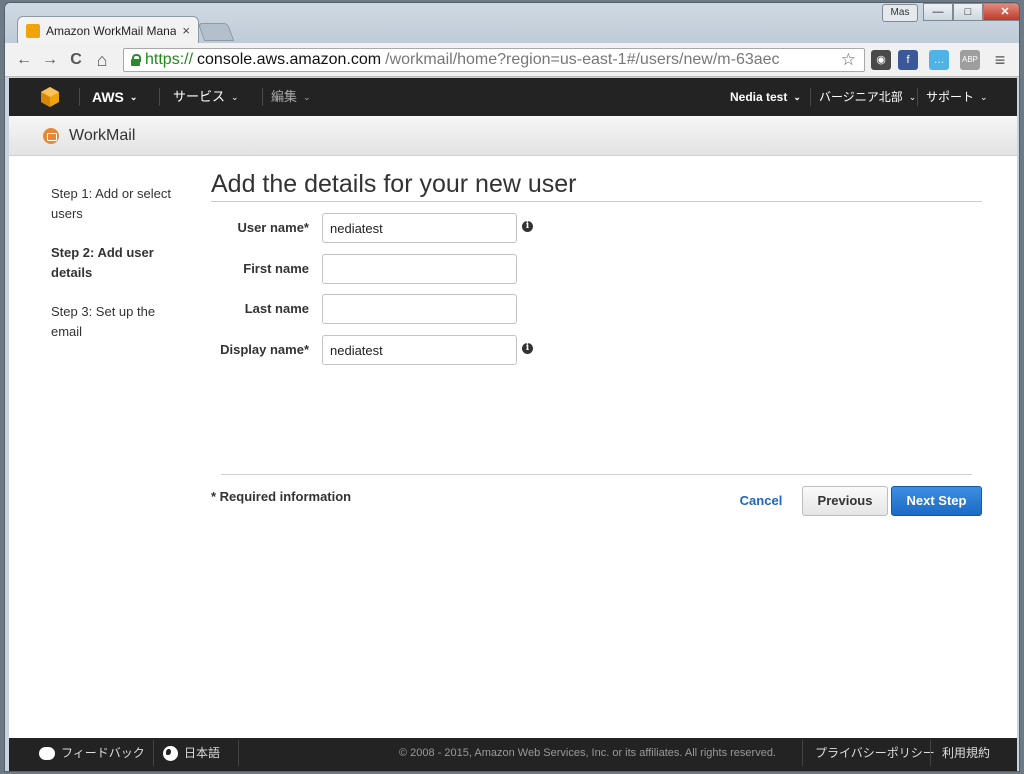 This screenshot has height=774, width=1024. Describe the element at coordinates (936, 501) in the screenshot. I see `next-step-button: Next Step` at that location.